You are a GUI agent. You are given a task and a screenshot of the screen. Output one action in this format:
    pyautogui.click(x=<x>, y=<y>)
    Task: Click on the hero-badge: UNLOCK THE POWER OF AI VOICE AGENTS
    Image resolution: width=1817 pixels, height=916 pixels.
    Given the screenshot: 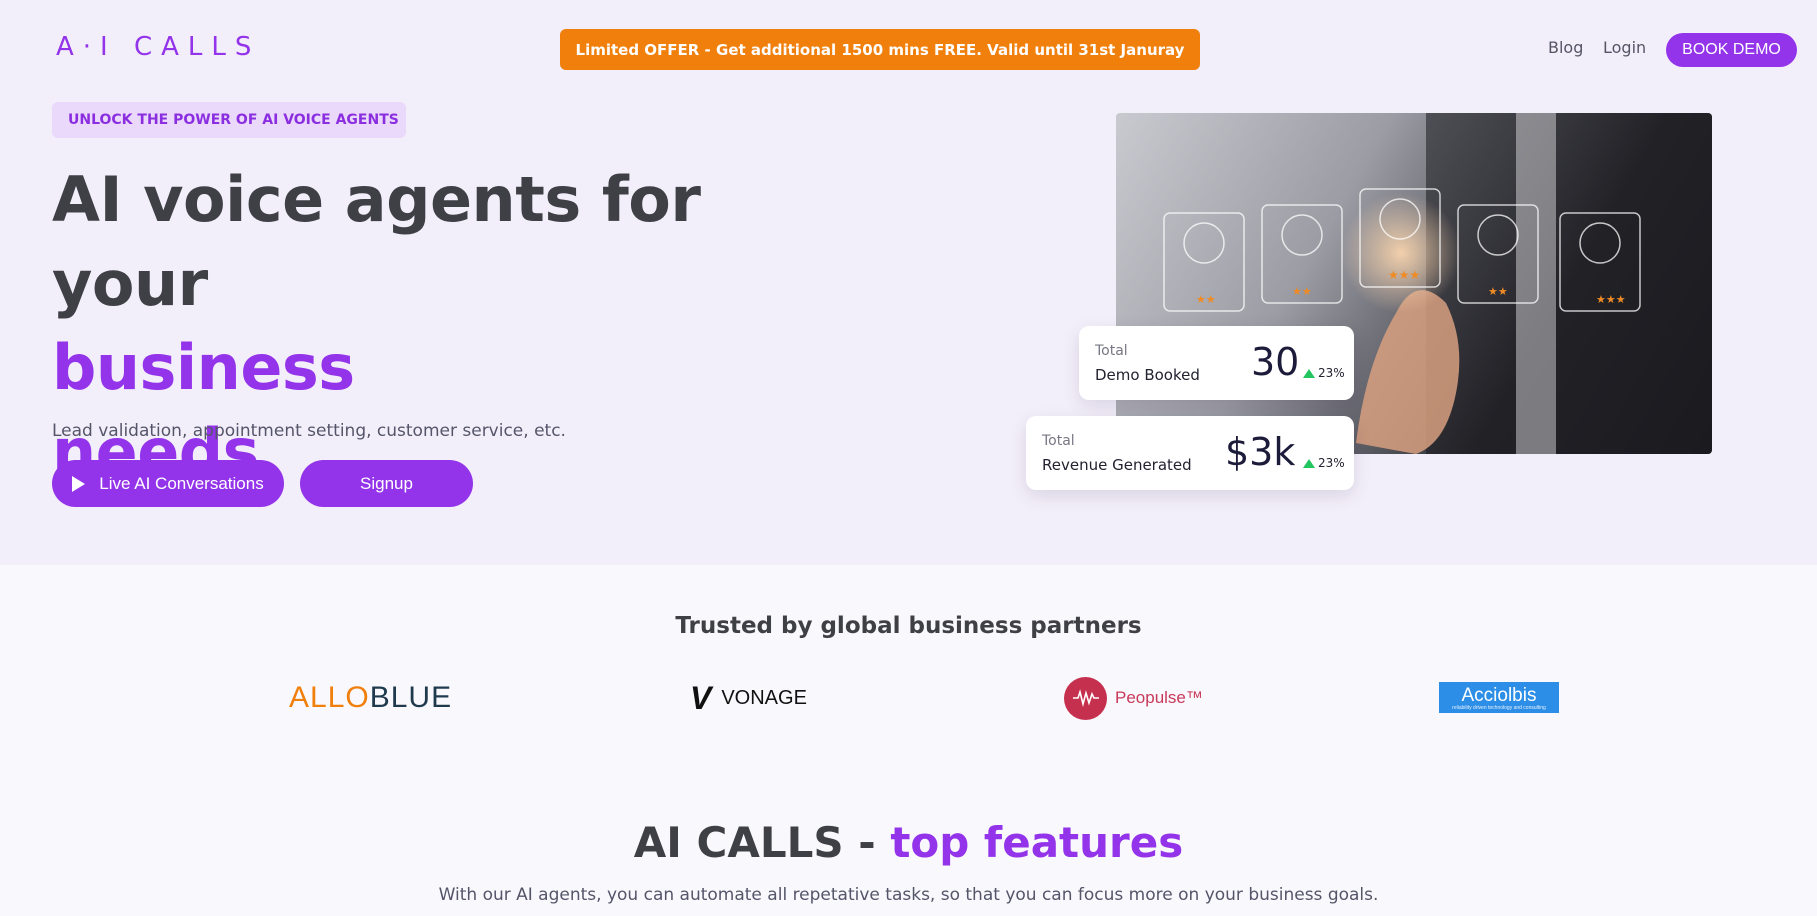 What is the action you would take?
    pyautogui.click(x=229, y=120)
    